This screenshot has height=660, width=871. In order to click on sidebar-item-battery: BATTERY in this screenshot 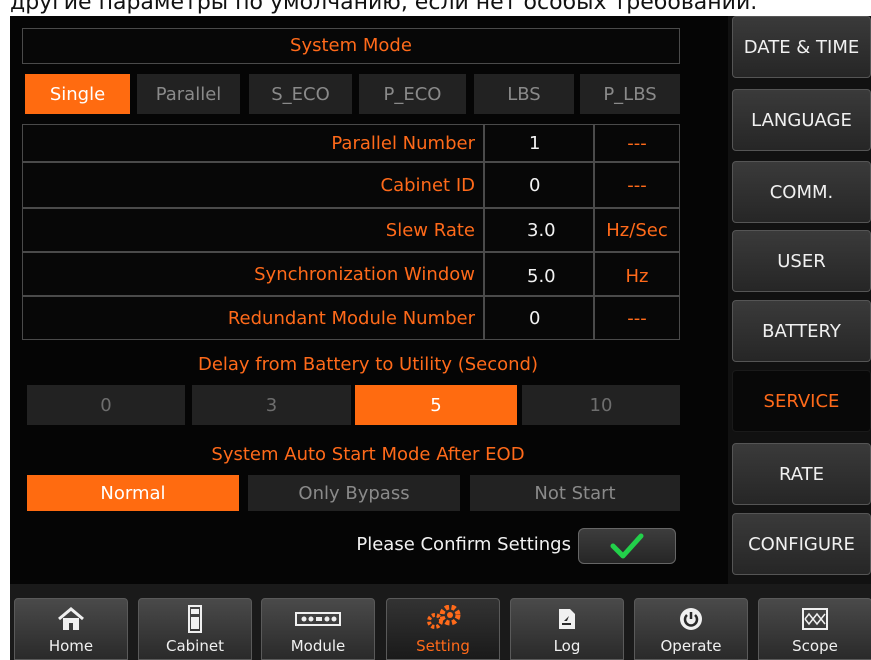, I will do `click(801, 331)`.